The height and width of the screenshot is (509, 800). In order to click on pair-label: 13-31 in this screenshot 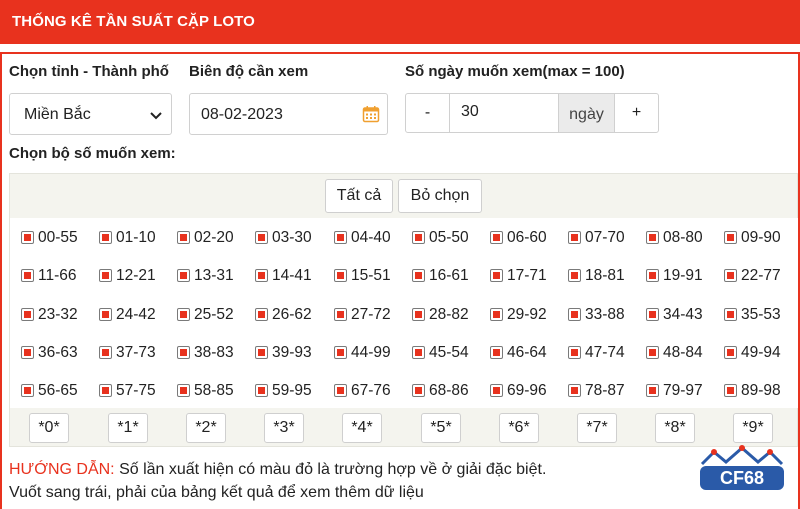, I will do `click(214, 275)`.